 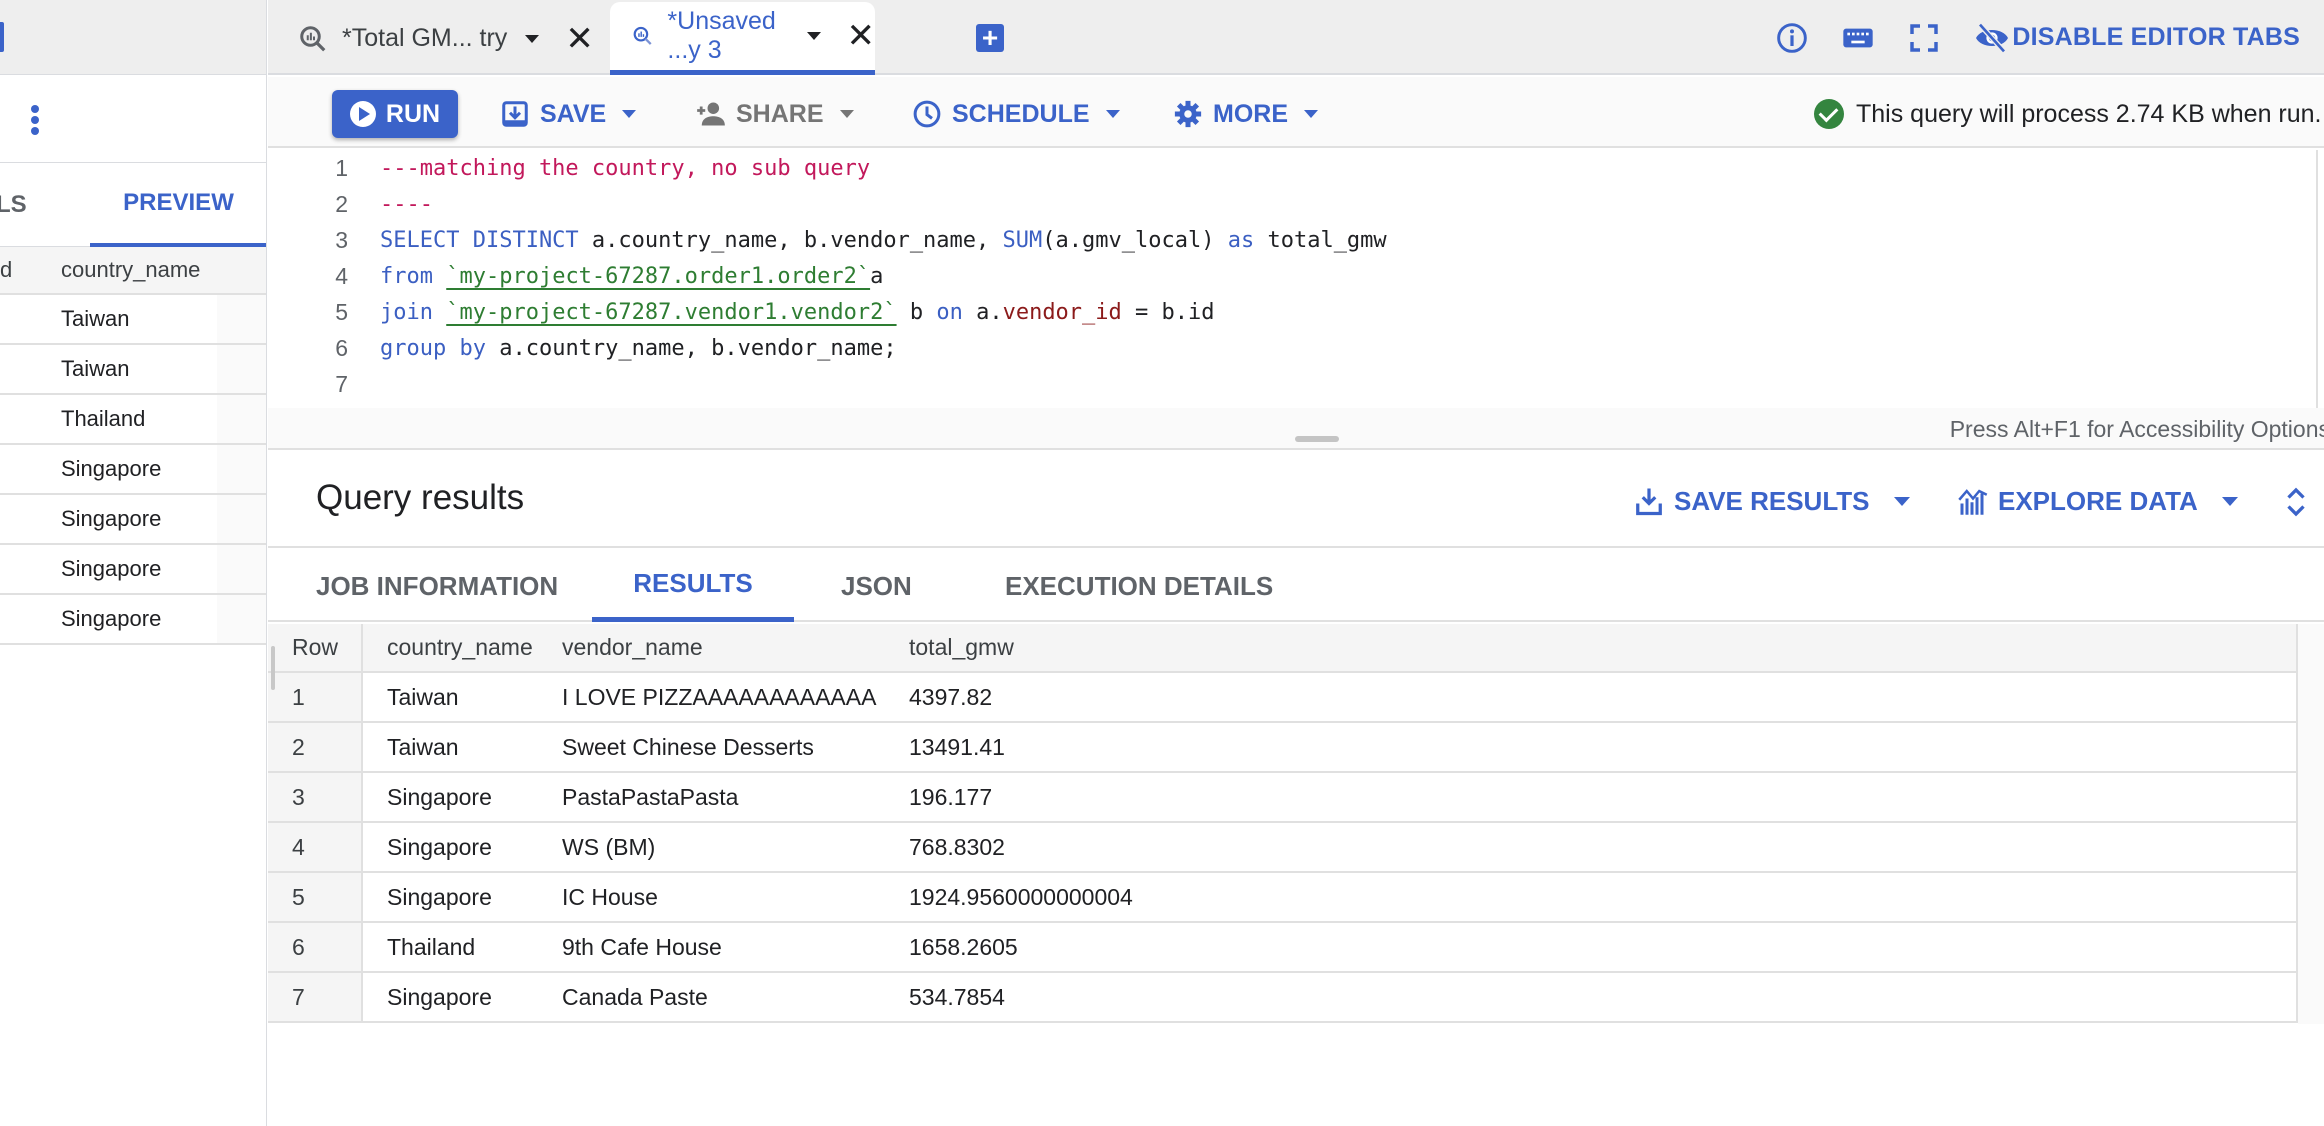 I want to click on insights-chart-icon, so click(x=1973, y=502).